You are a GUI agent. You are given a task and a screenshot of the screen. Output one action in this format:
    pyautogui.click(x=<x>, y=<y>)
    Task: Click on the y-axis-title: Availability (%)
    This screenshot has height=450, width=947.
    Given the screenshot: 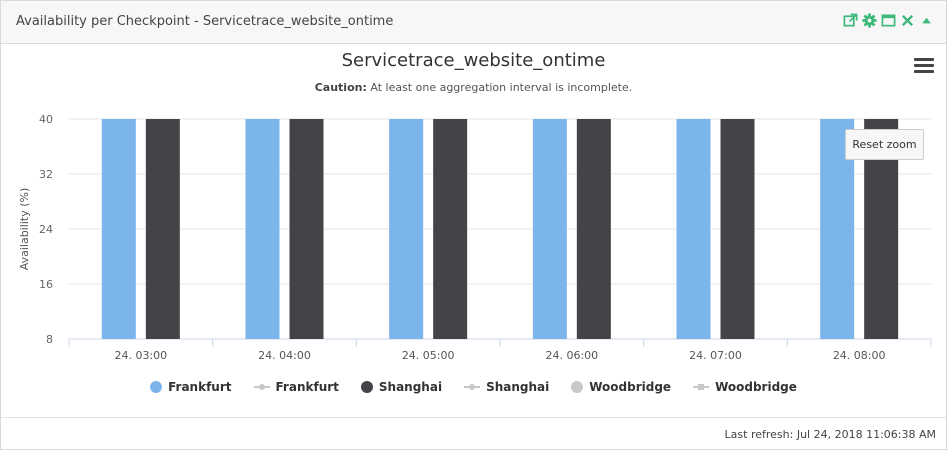 What is the action you would take?
    pyautogui.click(x=24, y=229)
    